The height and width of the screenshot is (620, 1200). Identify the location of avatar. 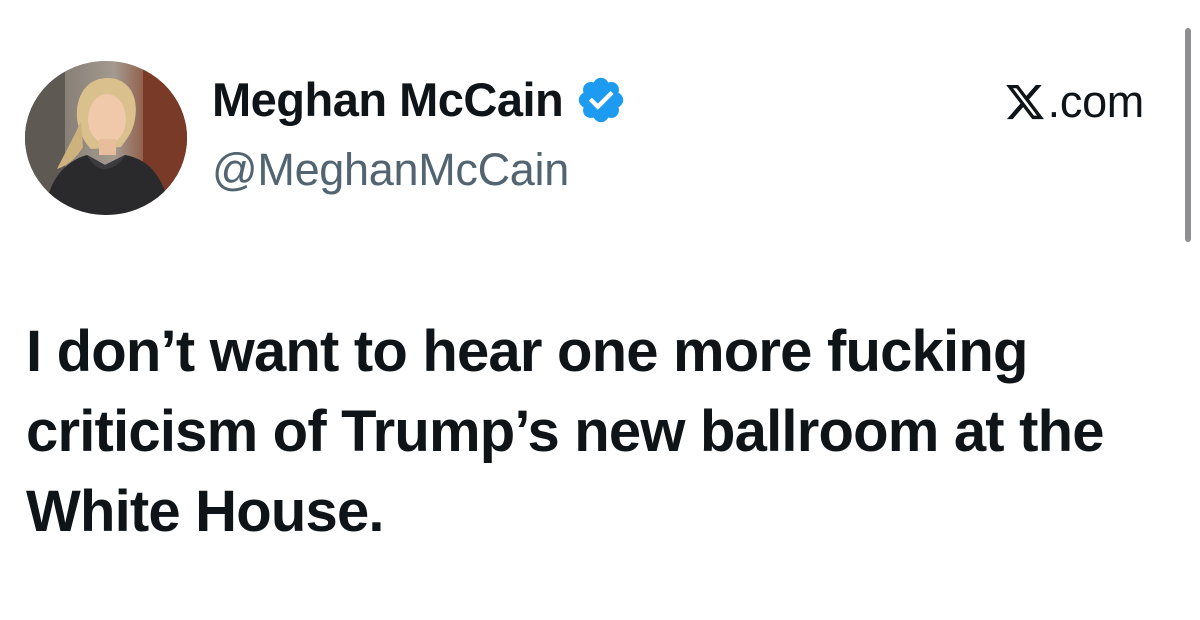
(106, 138).